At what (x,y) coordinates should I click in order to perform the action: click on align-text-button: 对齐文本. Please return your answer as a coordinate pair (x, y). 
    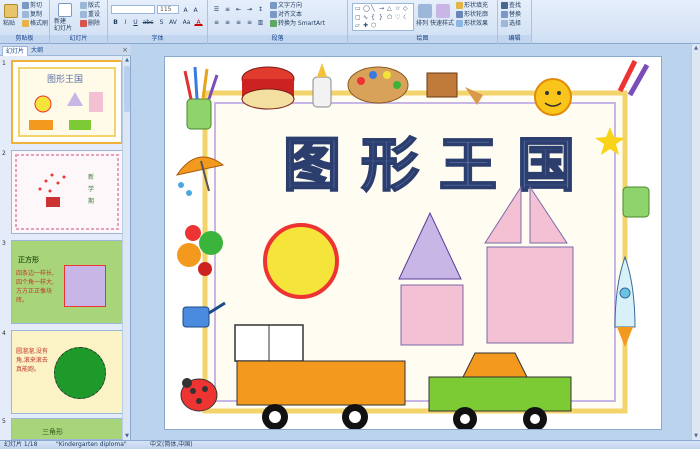
    Looking at the image, I should click on (286, 15).